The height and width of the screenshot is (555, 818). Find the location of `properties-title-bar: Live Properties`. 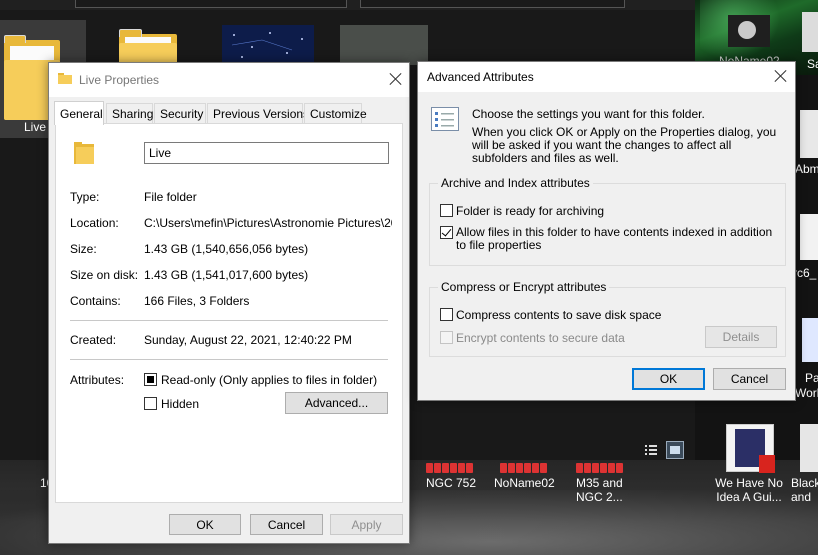

properties-title-bar: Live Properties is located at coordinates (229, 80).